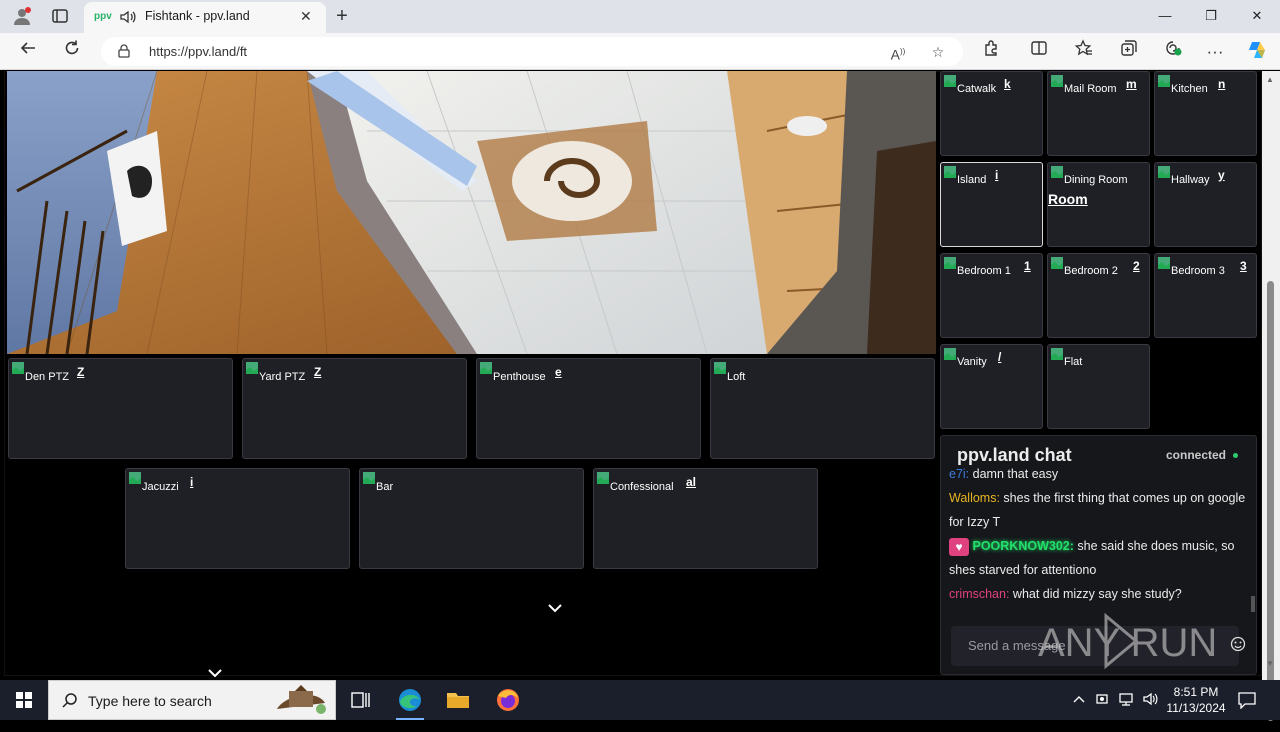 The image size is (1280, 732). I want to click on taskbar-clock: 8:51 PM 11/13/2024, so click(1196, 700).